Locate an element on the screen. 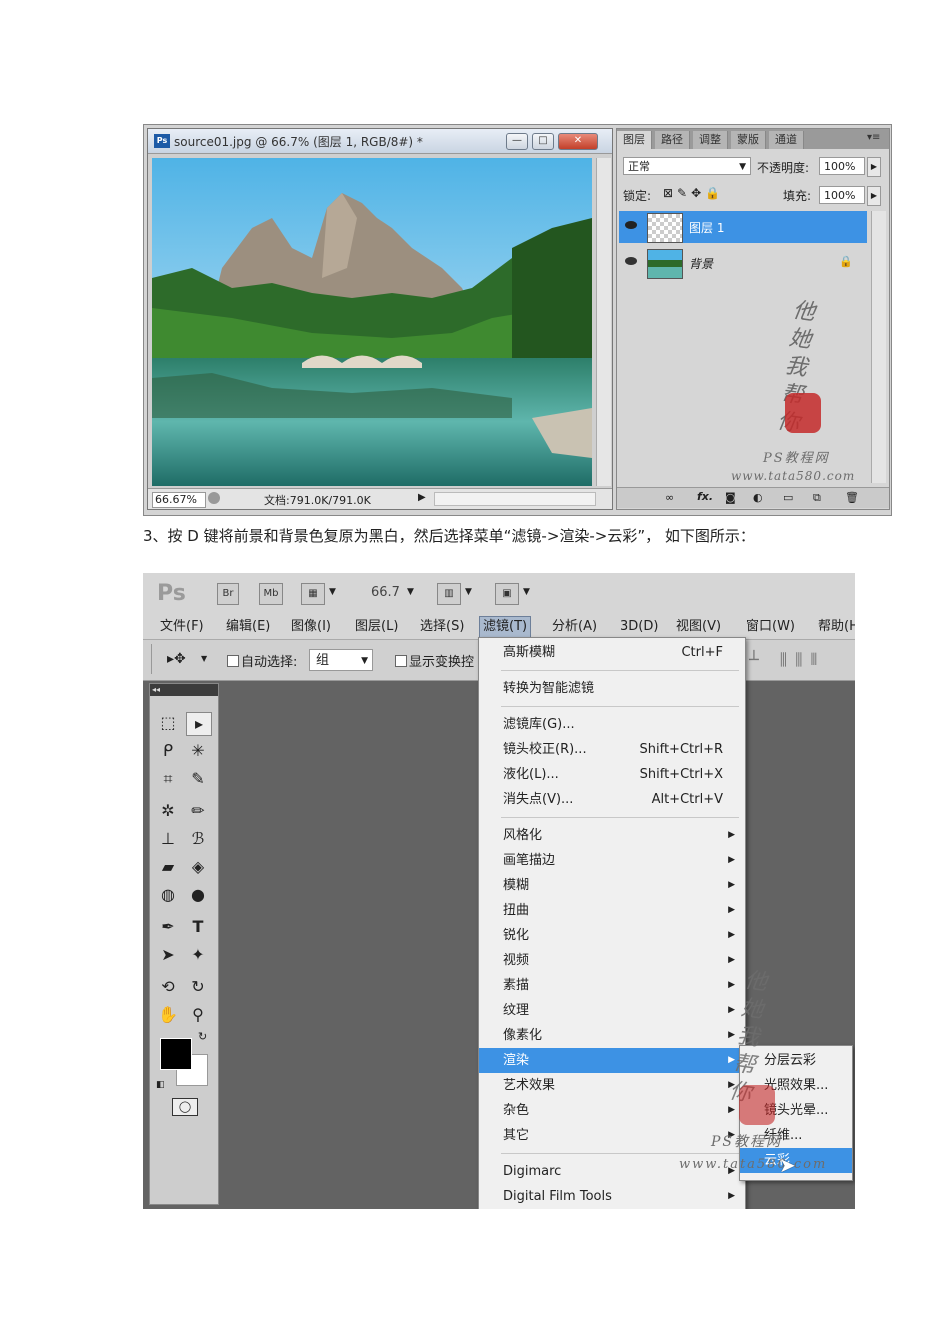  healing-brush-tool-icon: ✲ is located at coordinates (168, 811).